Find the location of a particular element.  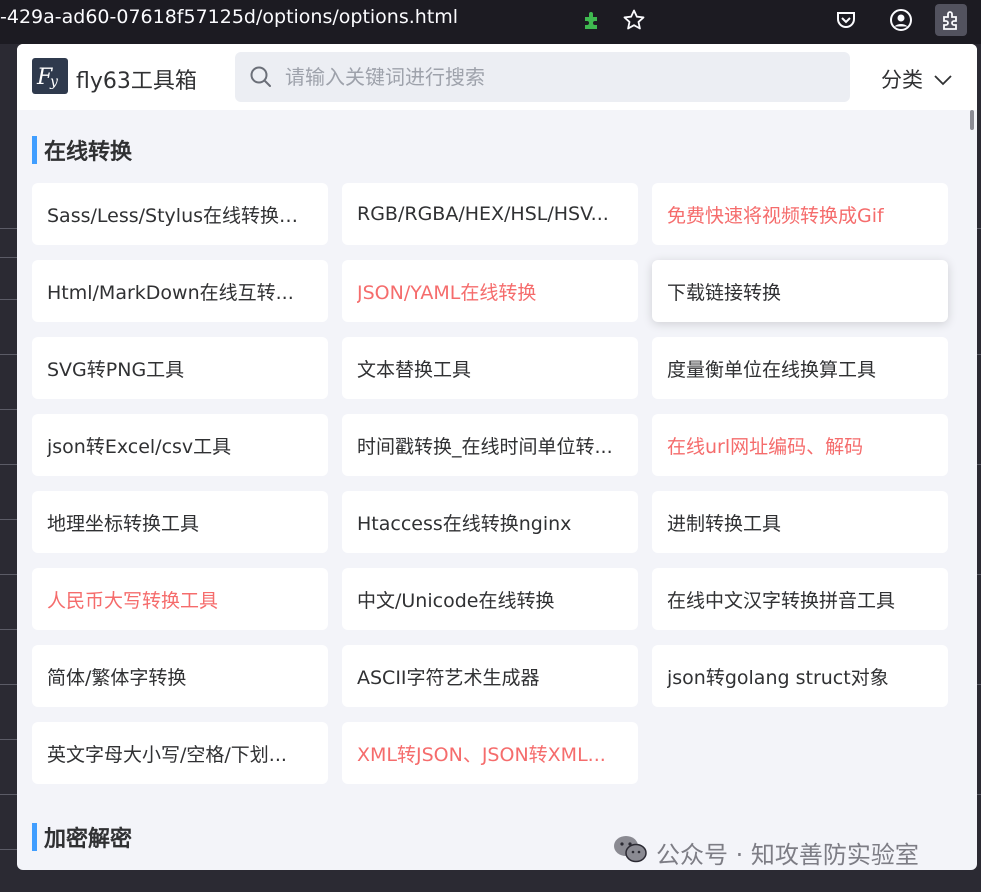

extensions-icon is located at coordinates (951, 20).